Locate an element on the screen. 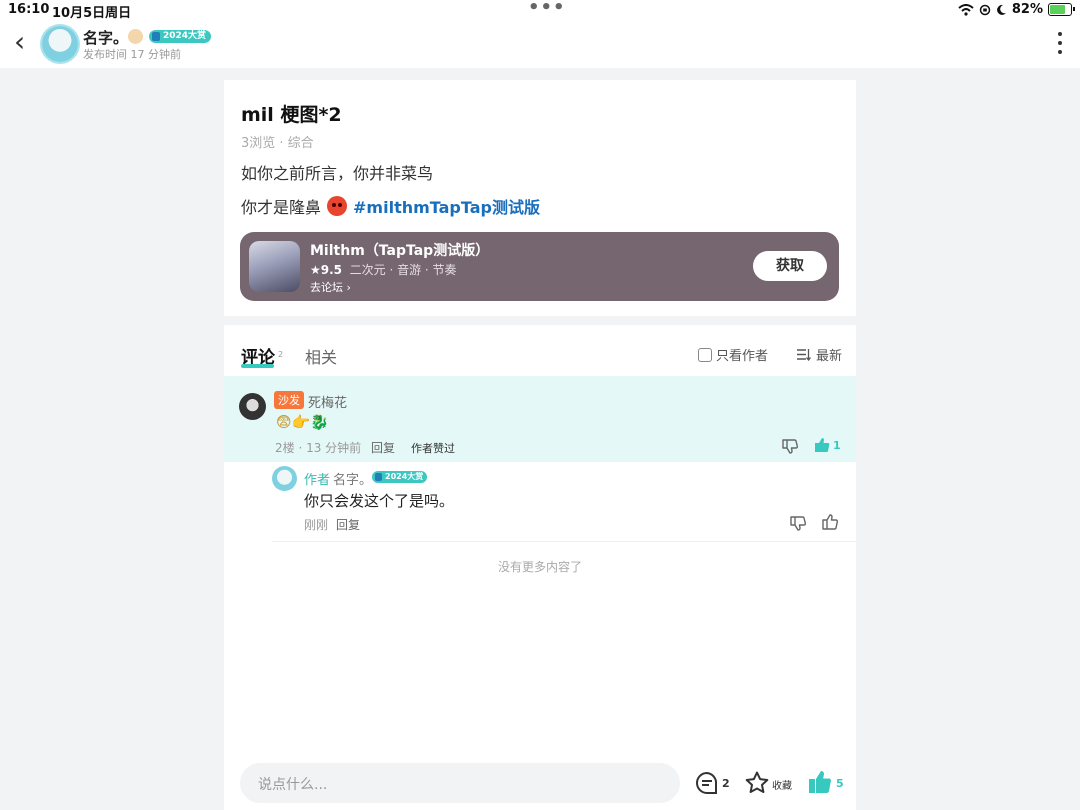  game-rating: ★9.5 is located at coordinates (326, 270).